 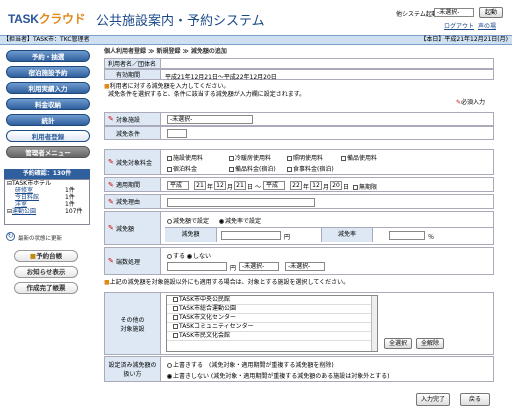 What do you see at coordinates (430, 343) in the screenshot?
I see `clear-all-button: 全解除` at bounding box center [430, 343].